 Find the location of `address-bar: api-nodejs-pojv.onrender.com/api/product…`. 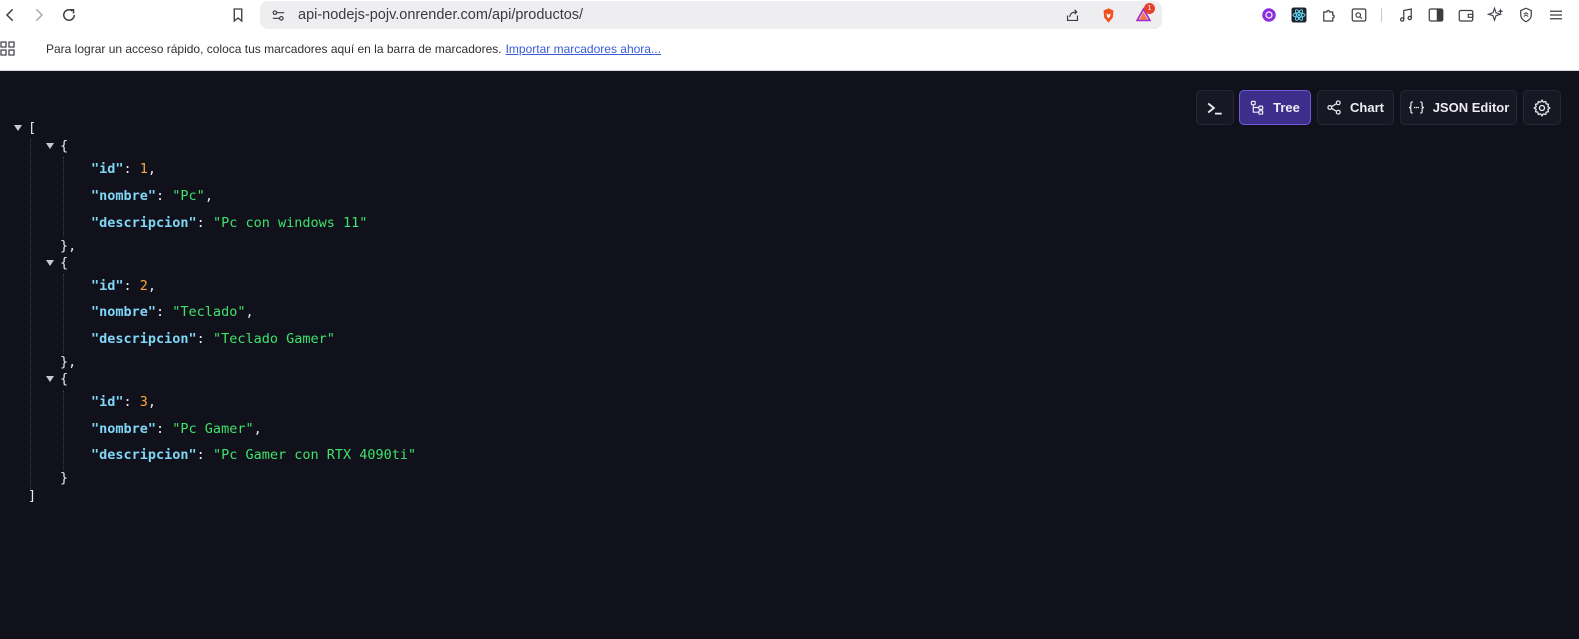

address-bar: api-nodejs-pojv.onrender.com/api/product… is located at coordinates (711, 15).